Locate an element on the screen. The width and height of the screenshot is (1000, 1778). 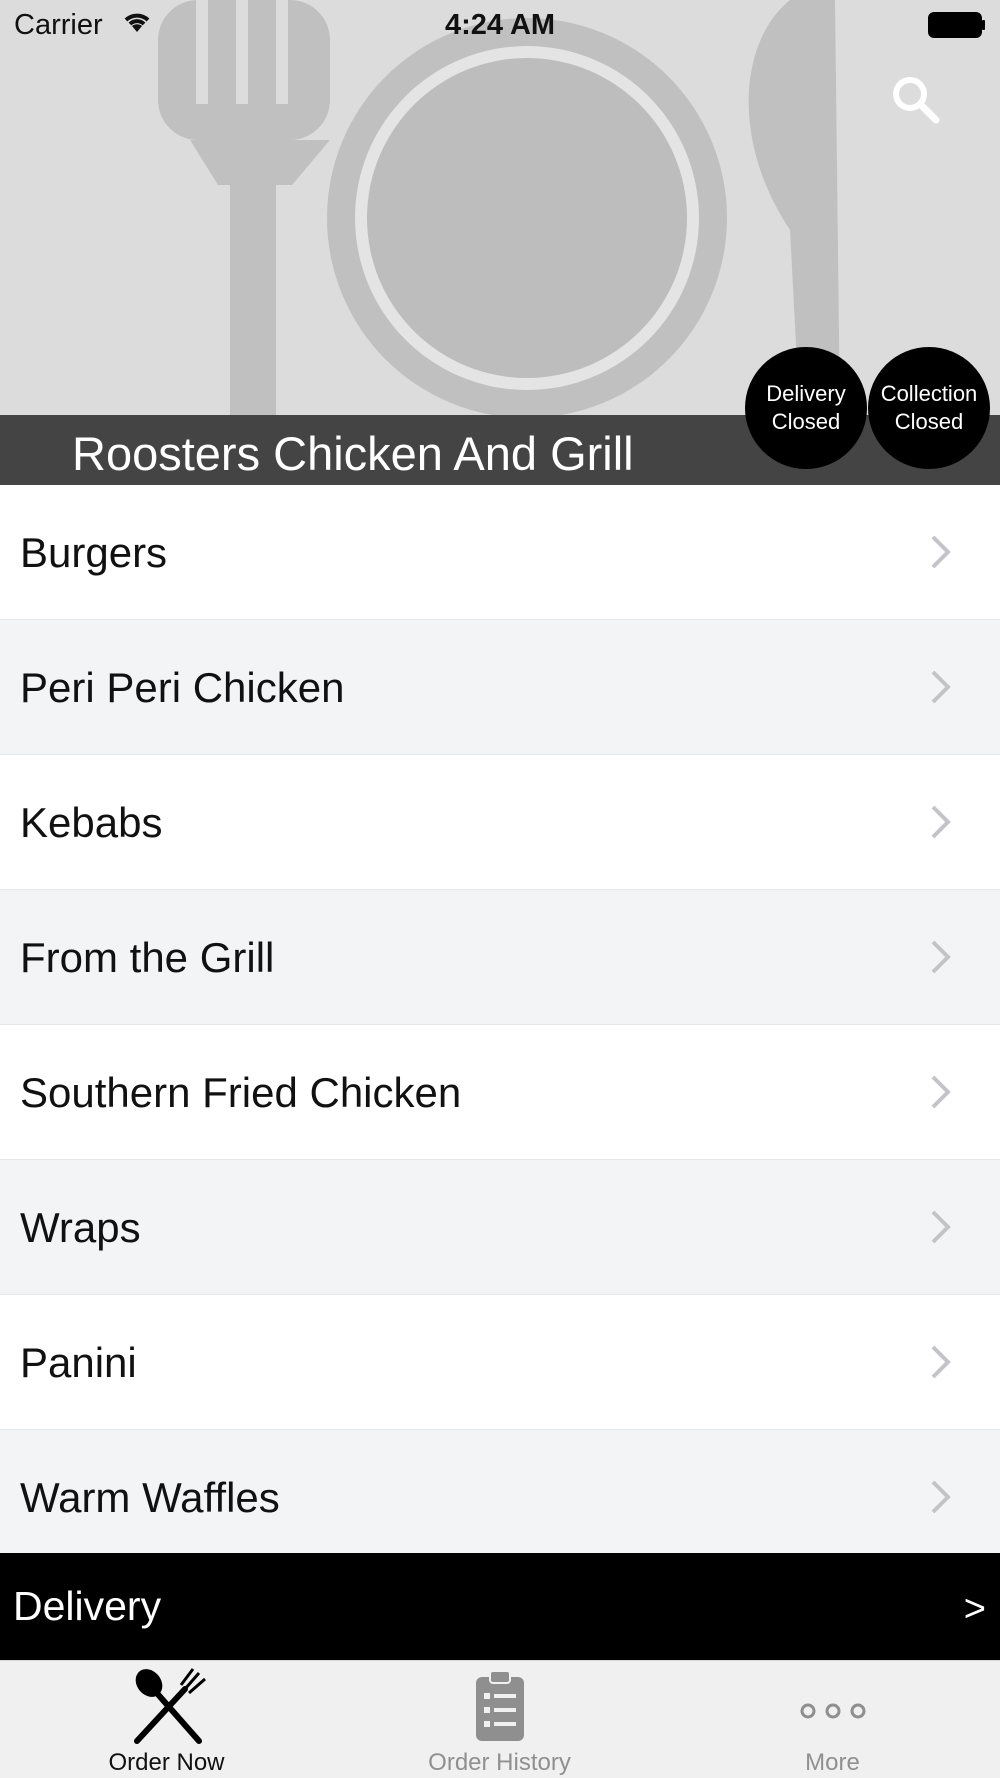
menu-item-burgers: Burgers is located at coordinates (500, 552).